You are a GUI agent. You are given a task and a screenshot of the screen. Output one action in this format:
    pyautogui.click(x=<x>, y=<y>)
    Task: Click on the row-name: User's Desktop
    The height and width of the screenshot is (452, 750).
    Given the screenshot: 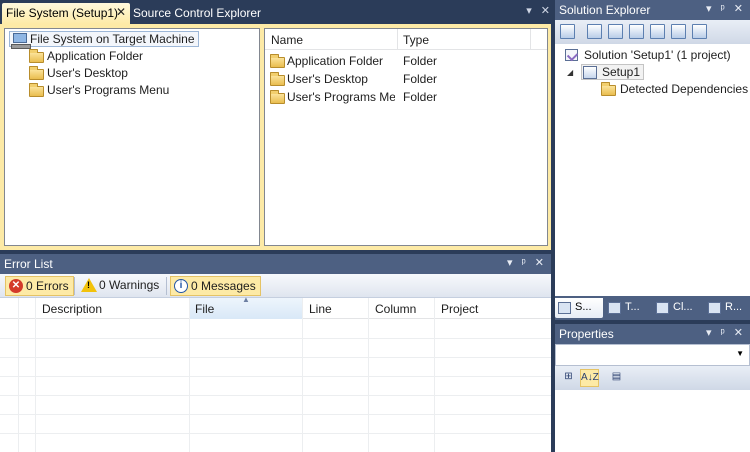 What is the action you would take?
    pyautogui.click(x=327, y=79)
    